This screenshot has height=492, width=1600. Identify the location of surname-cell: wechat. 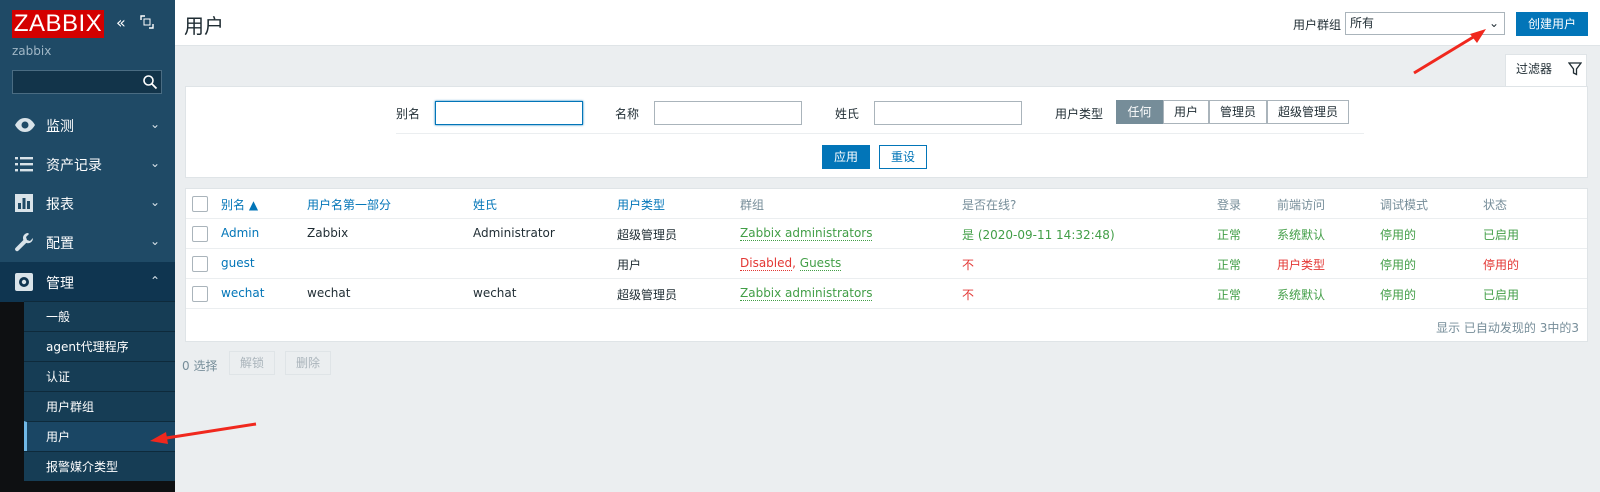
(495, 293).